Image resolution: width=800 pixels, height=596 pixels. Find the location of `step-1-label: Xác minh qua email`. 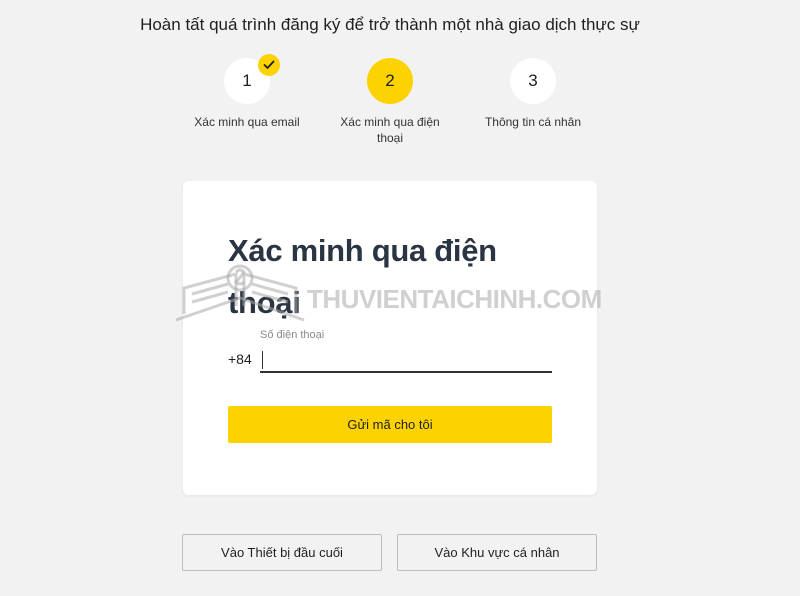

step-1-label: Xác minh qua email is located at coordinates (247, 122).